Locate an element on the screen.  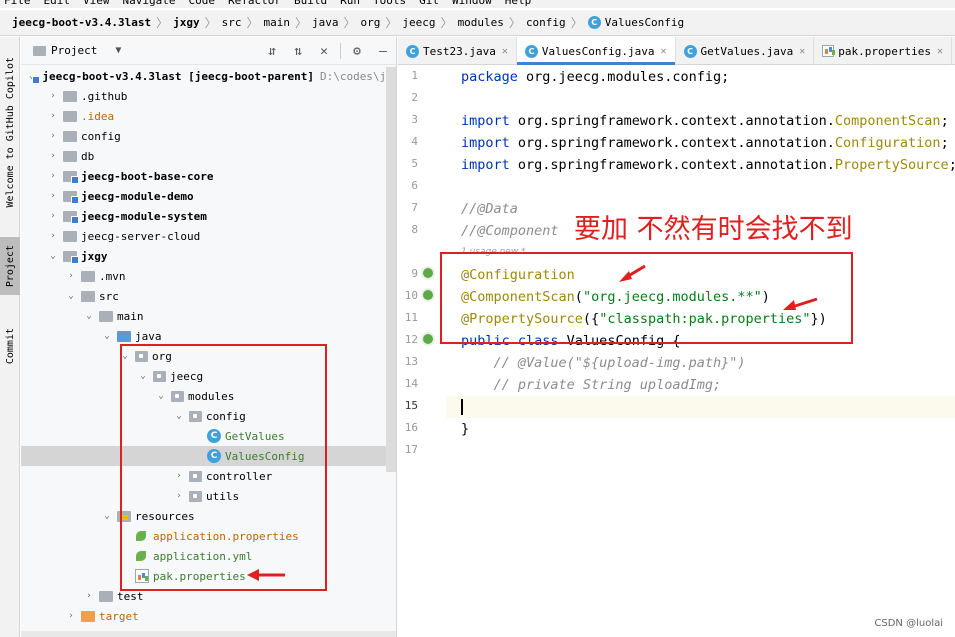
tree-item-label: jeecg-server-cloud is located at coordinates (141, 236).